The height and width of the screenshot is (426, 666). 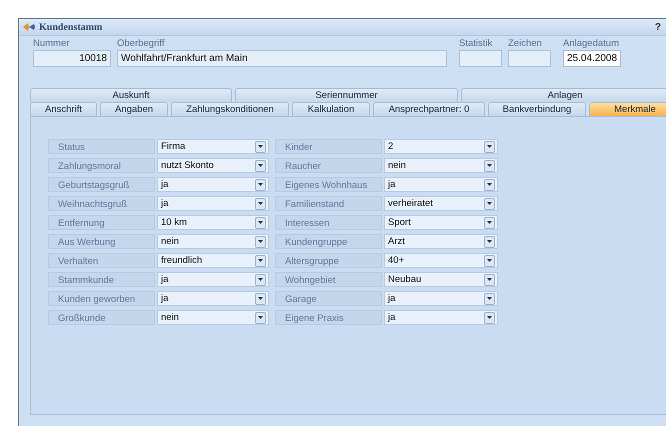 What do you see at coordinates (213, 165) in the screenshot?
I see `attribute-dropdown: nutzt Skonto` at bounding box center [213, 165].